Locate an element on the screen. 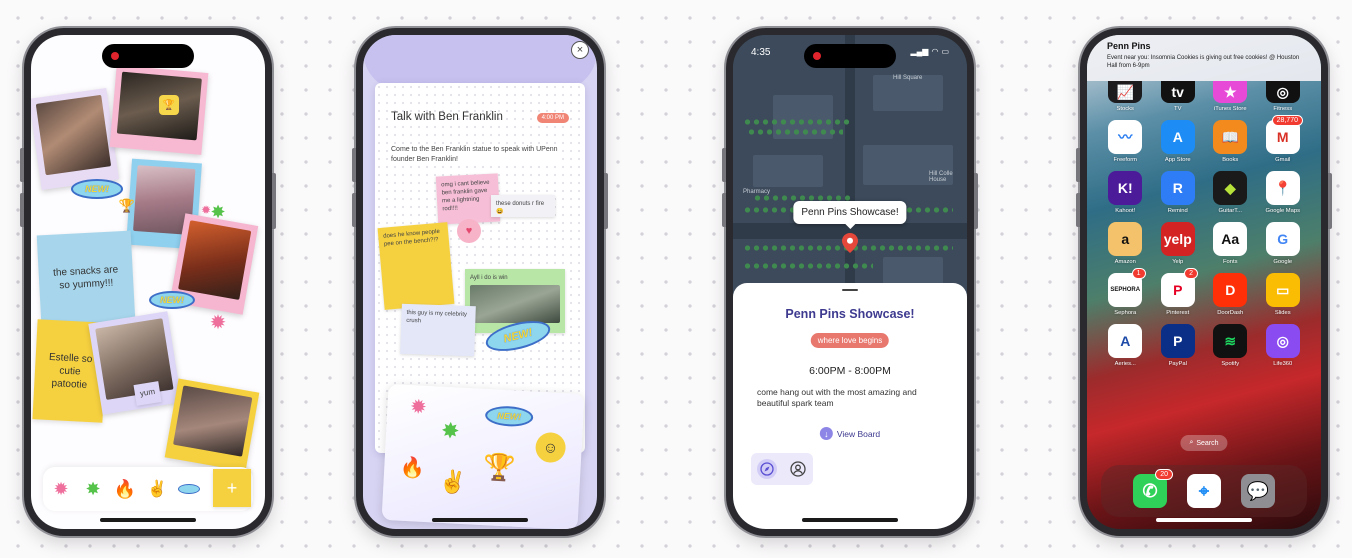 This screenshot has height=558, width=1352. notification-badge: 2 is located at coordinates (1191, 273).